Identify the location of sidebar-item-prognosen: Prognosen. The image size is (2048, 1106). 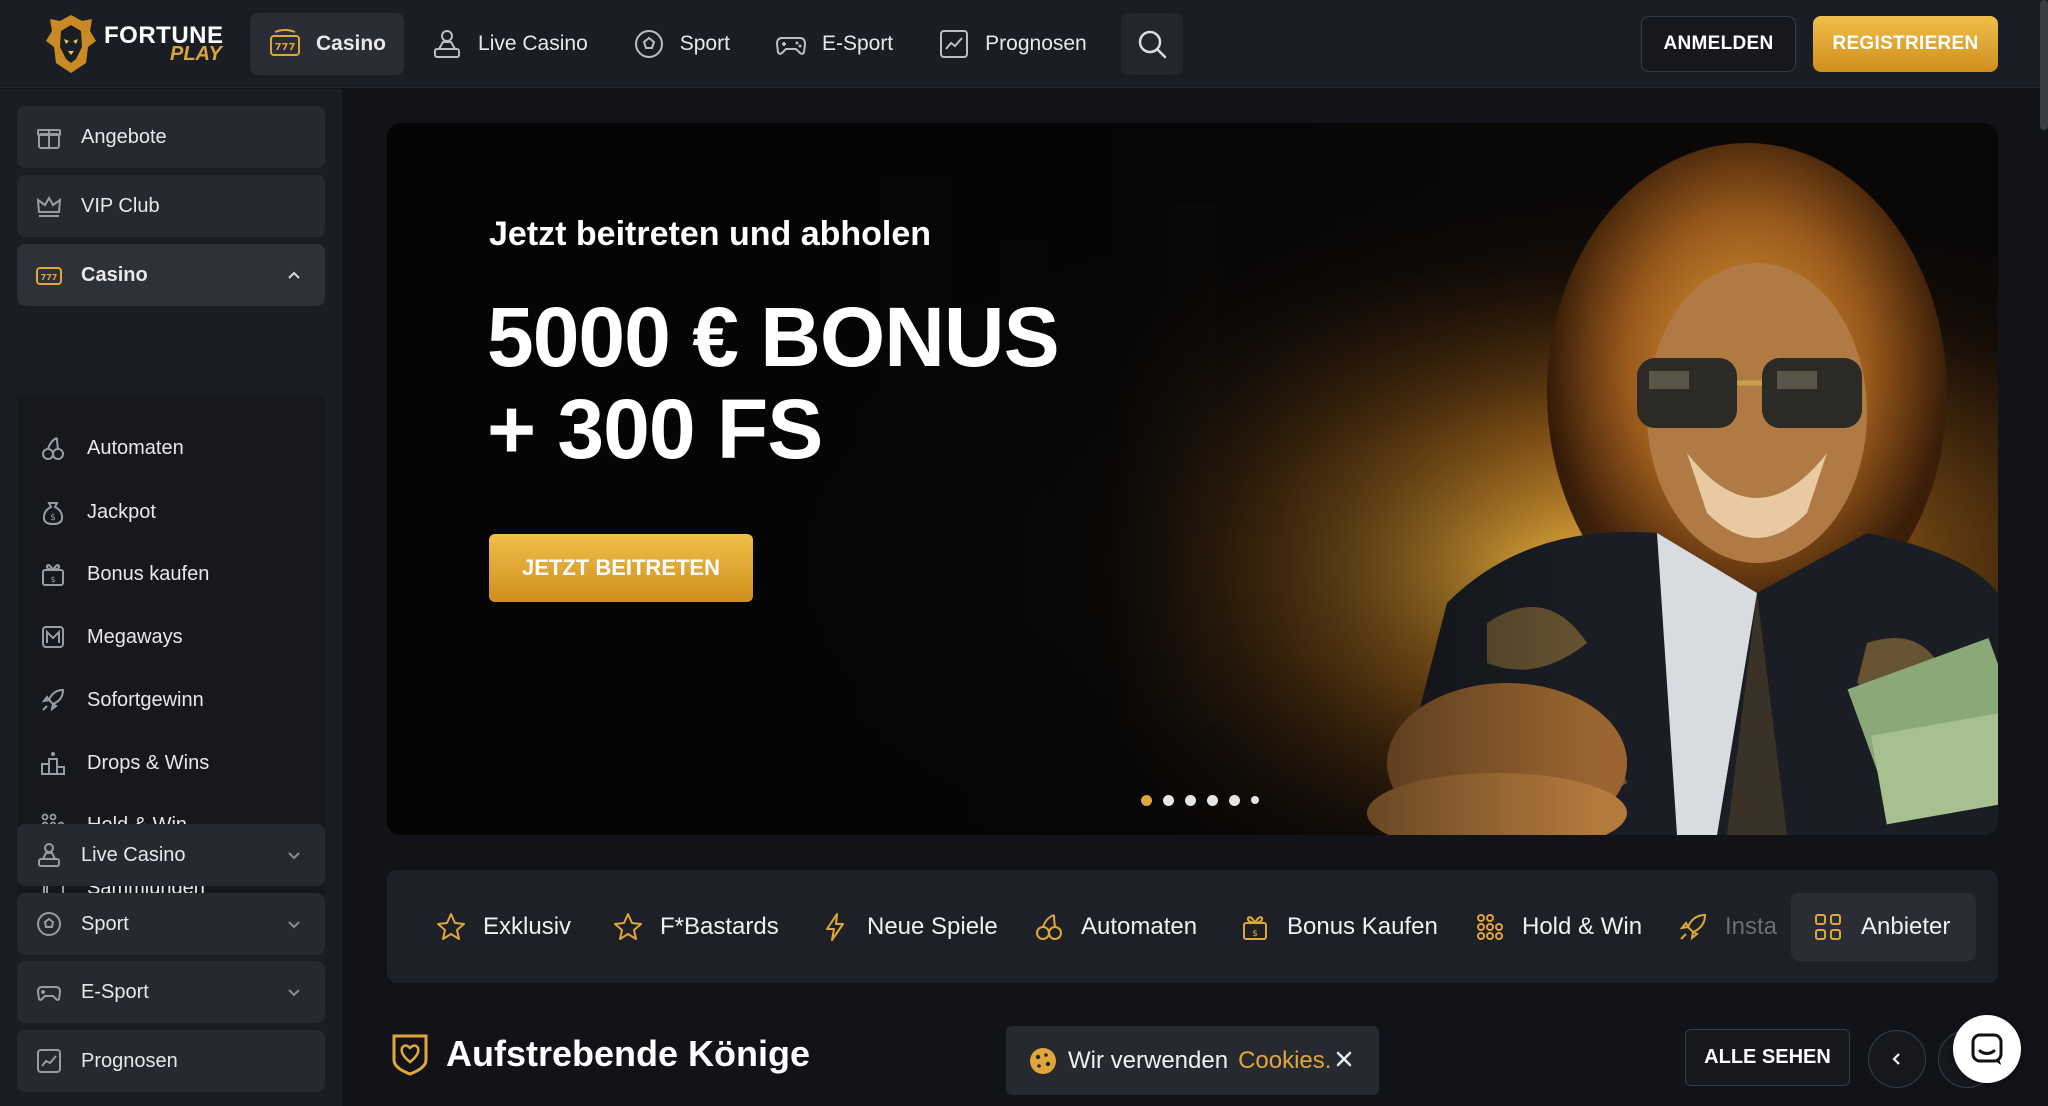
(171, 1061).